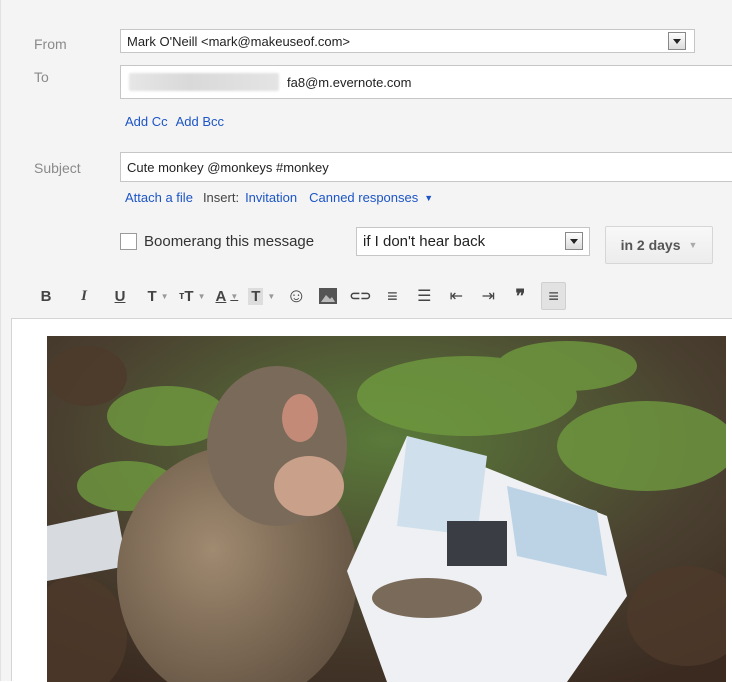  I want to click on indent-more-icon: ⇥, so click(488, 296).